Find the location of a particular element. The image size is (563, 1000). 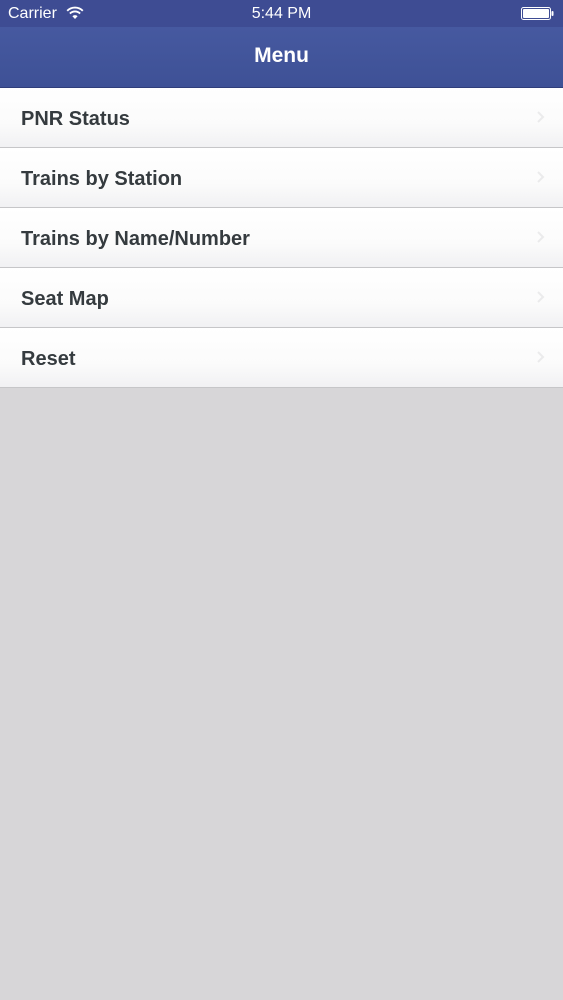

menu-item-label: PNR Status is located at coordinates (75, 119).